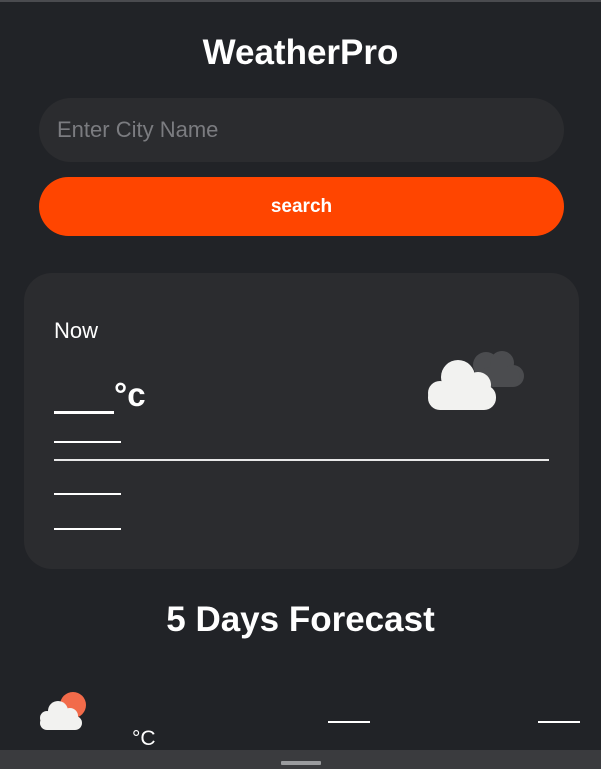  Describe the element at coordinates (84, 412) in the screenshot. I see `temperature-value-placeholder` at that location.